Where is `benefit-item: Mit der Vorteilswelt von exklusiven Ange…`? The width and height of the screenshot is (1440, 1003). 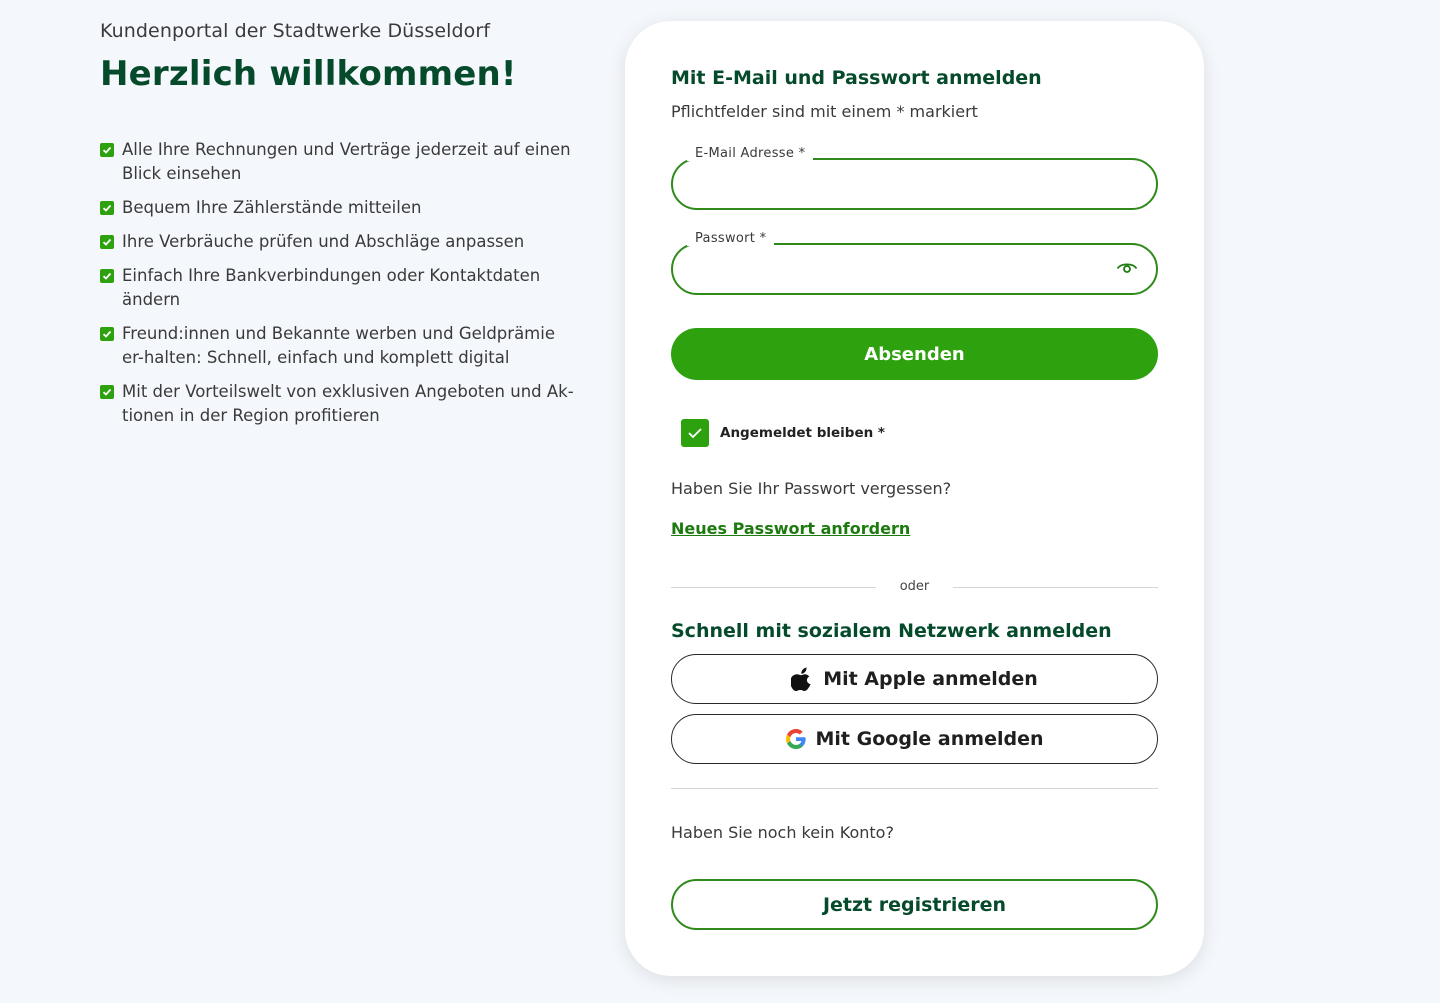
benefit-item: Mit der Vorteilswelt von exklusiven Ange… is located at coordinates (340, 404).